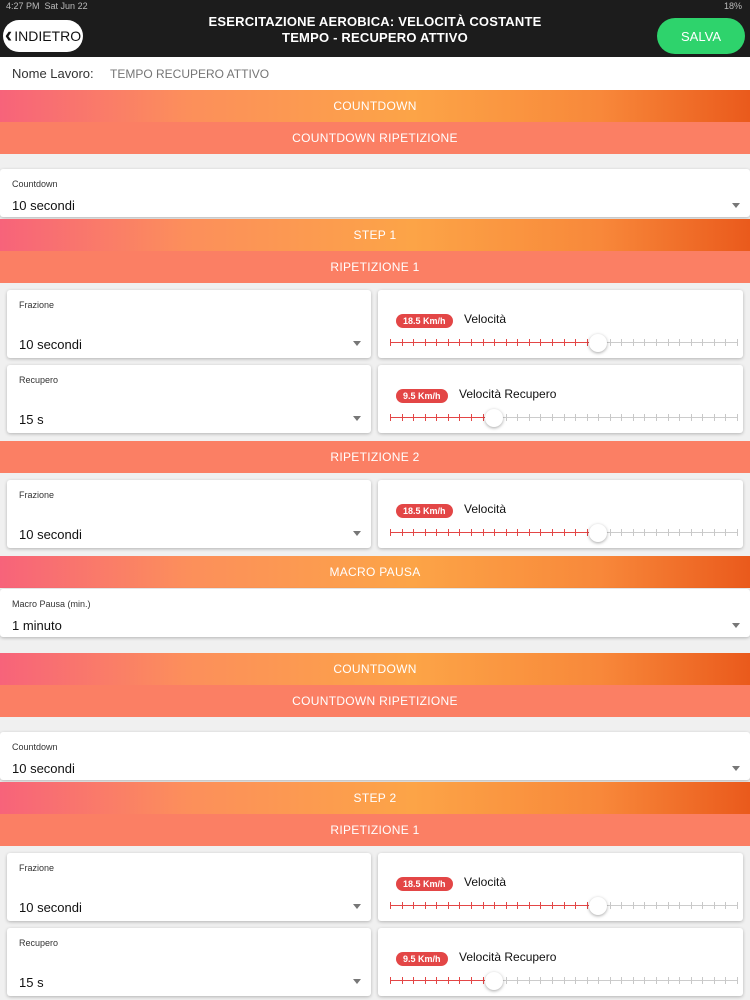  I want to click on macro-pause-select: Macro Pausa (min.) 1 minuto, so click(375, 613).